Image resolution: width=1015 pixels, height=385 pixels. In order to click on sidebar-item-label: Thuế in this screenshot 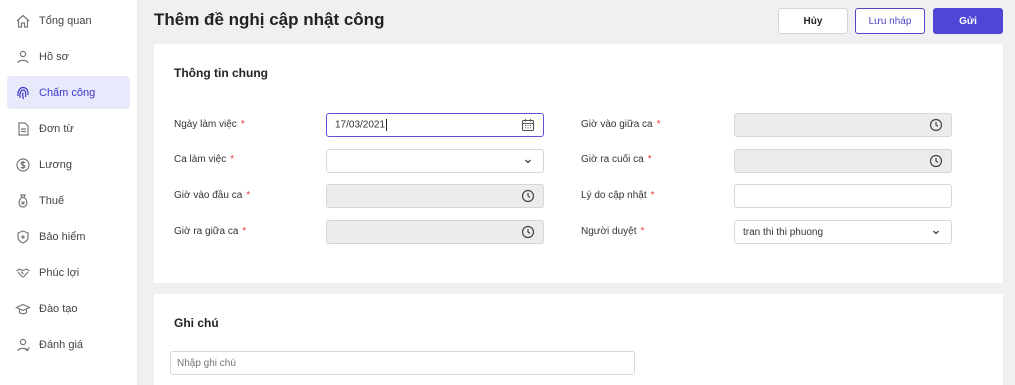, I will do `click(52, 200)`.